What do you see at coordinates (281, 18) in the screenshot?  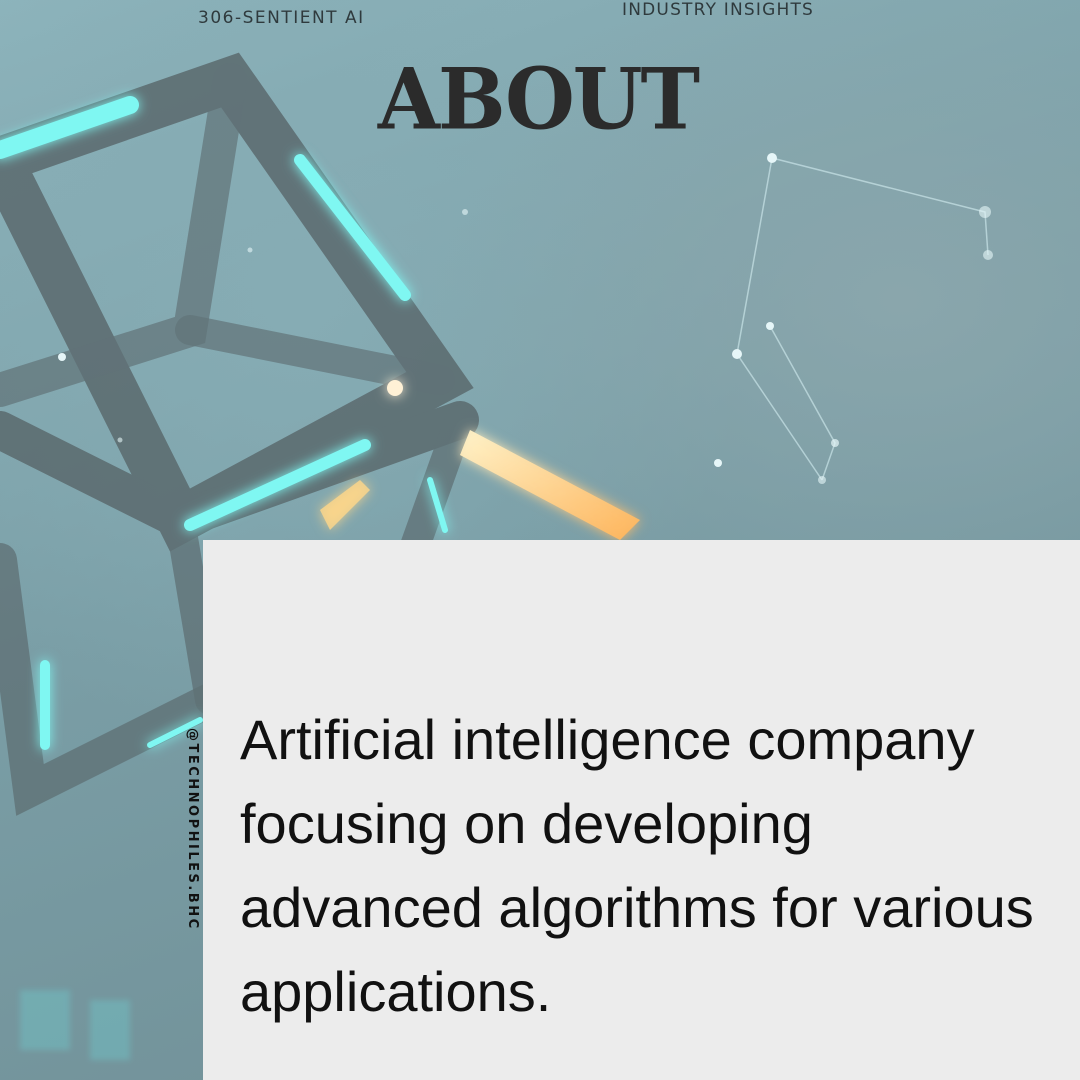 I see `brand-name: 306-SENTIENT AI` at bounding box center [281, 18].